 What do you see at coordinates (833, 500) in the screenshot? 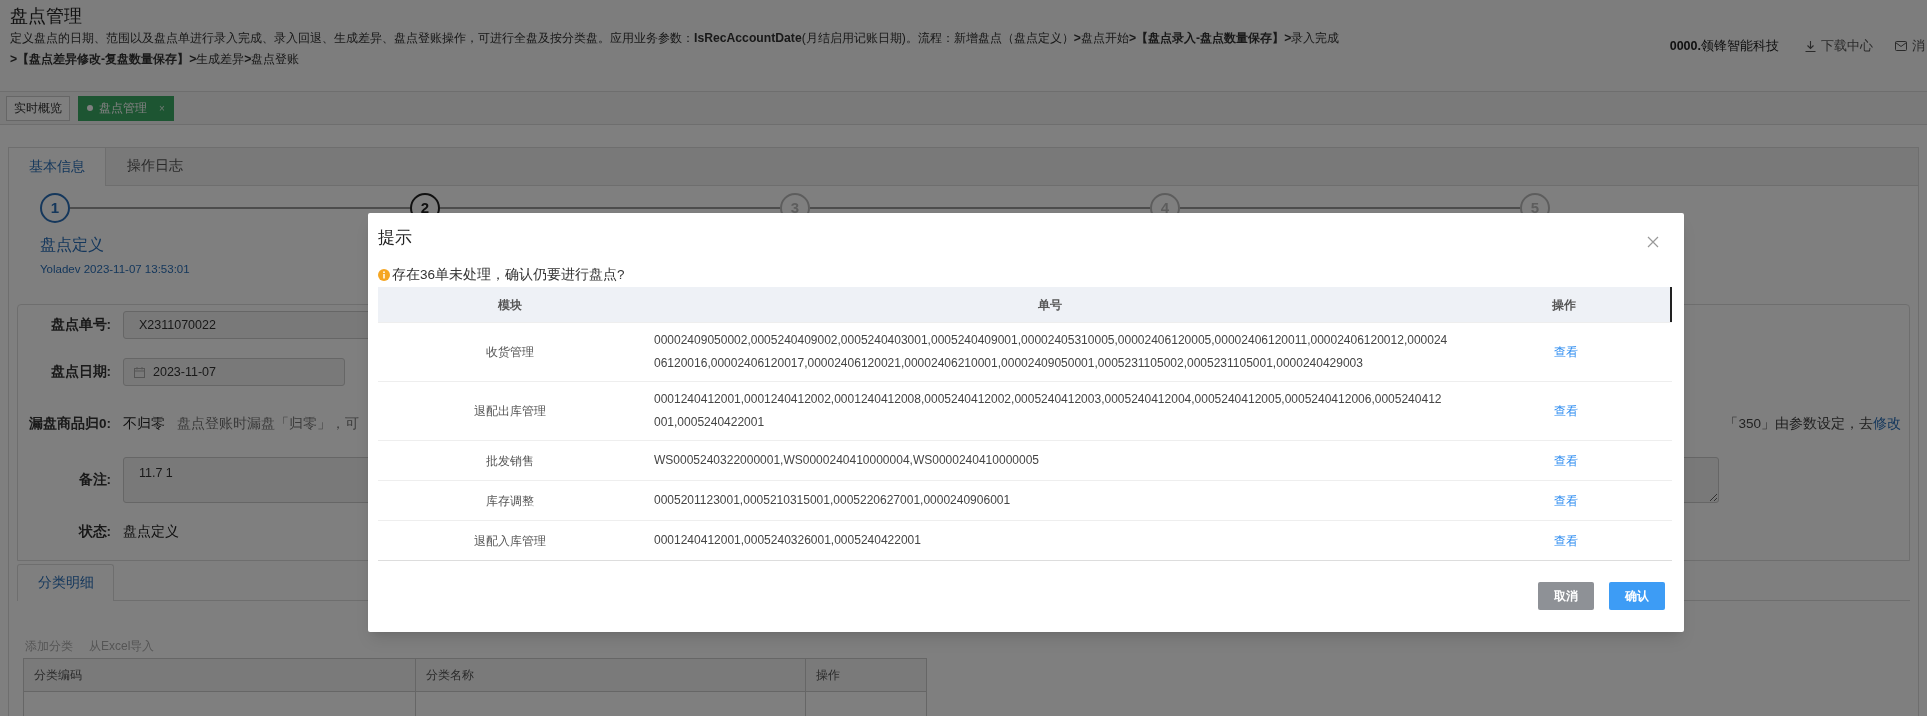
I see `table-cell-text: 0005201123001,0005210315001,0005220627001,0000240906001` at bounding box center [833, 500].